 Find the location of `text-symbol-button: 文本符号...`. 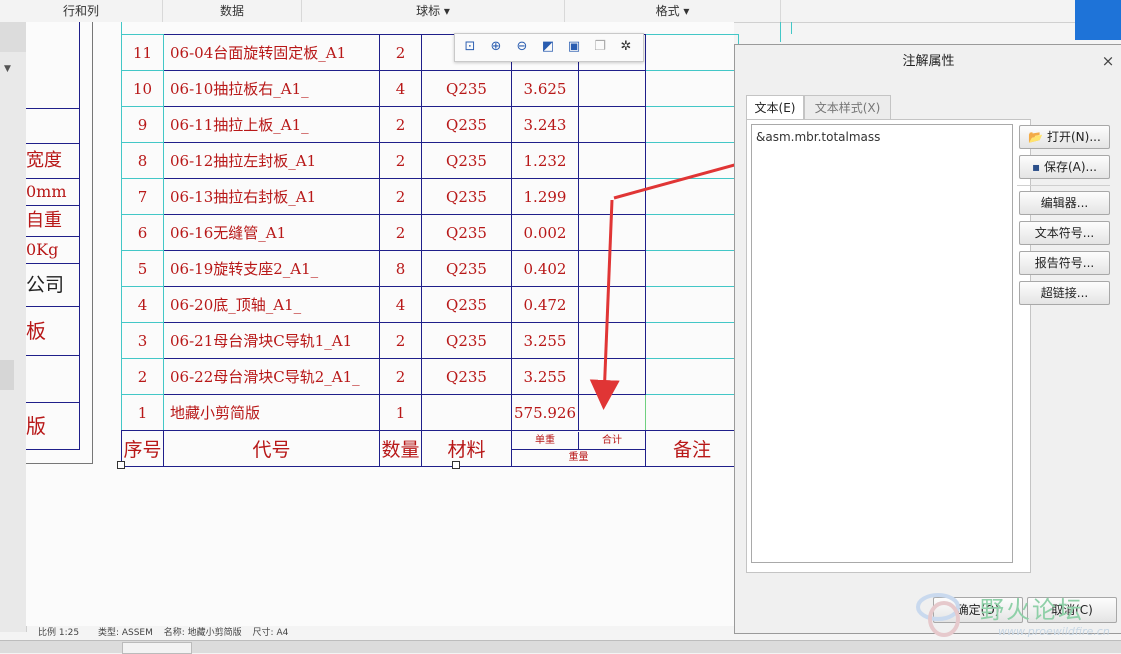

text-symbol-button: 文本符号... is located at coordinates (1064, 233).